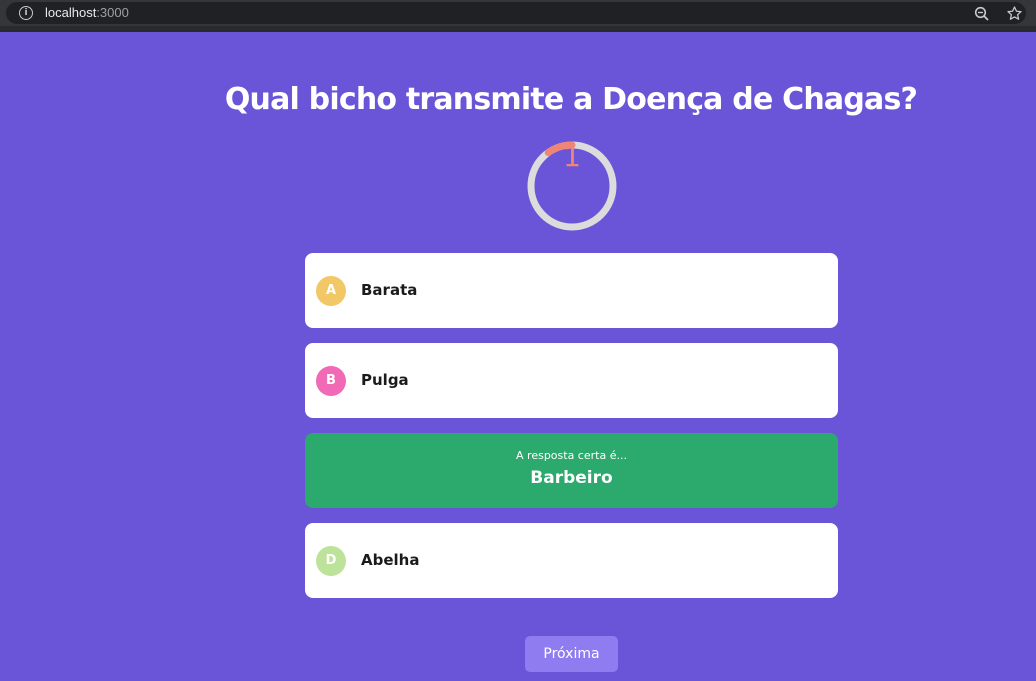 This screenshot has height=681, width=1036. What do you see at coordinates (71, 12) in the screenshot?
I see `url-host: localhost` at bounding box center [71, 12].